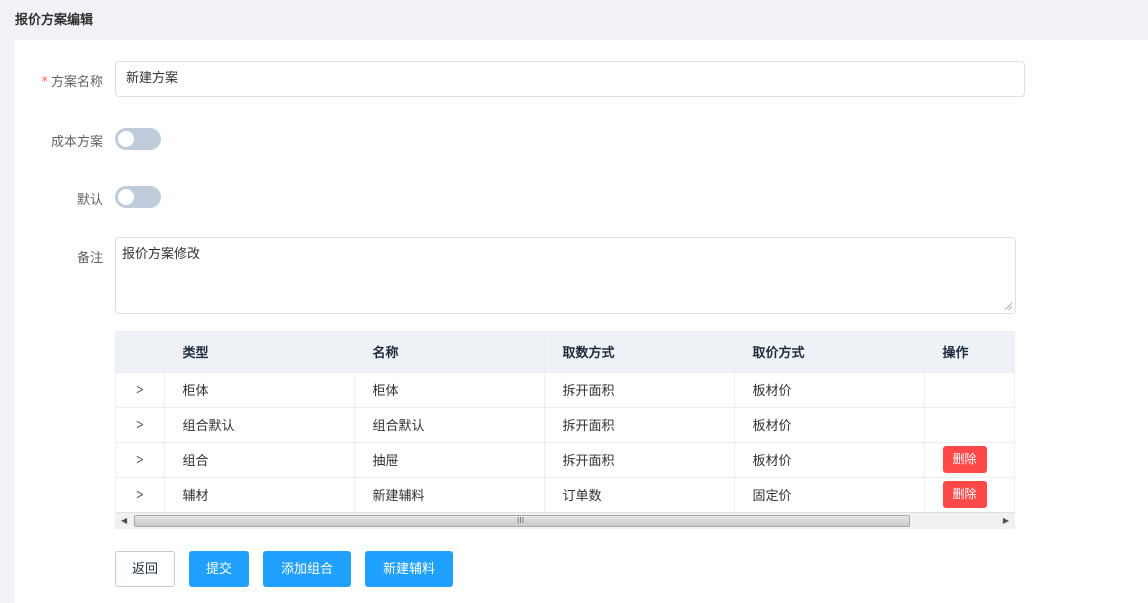 Image resolution: width=1148 pixels, height=603 pixels. Describe the element at coordinates (259, 460) in the screenshot. I see `cell-type: 组合` at that location.